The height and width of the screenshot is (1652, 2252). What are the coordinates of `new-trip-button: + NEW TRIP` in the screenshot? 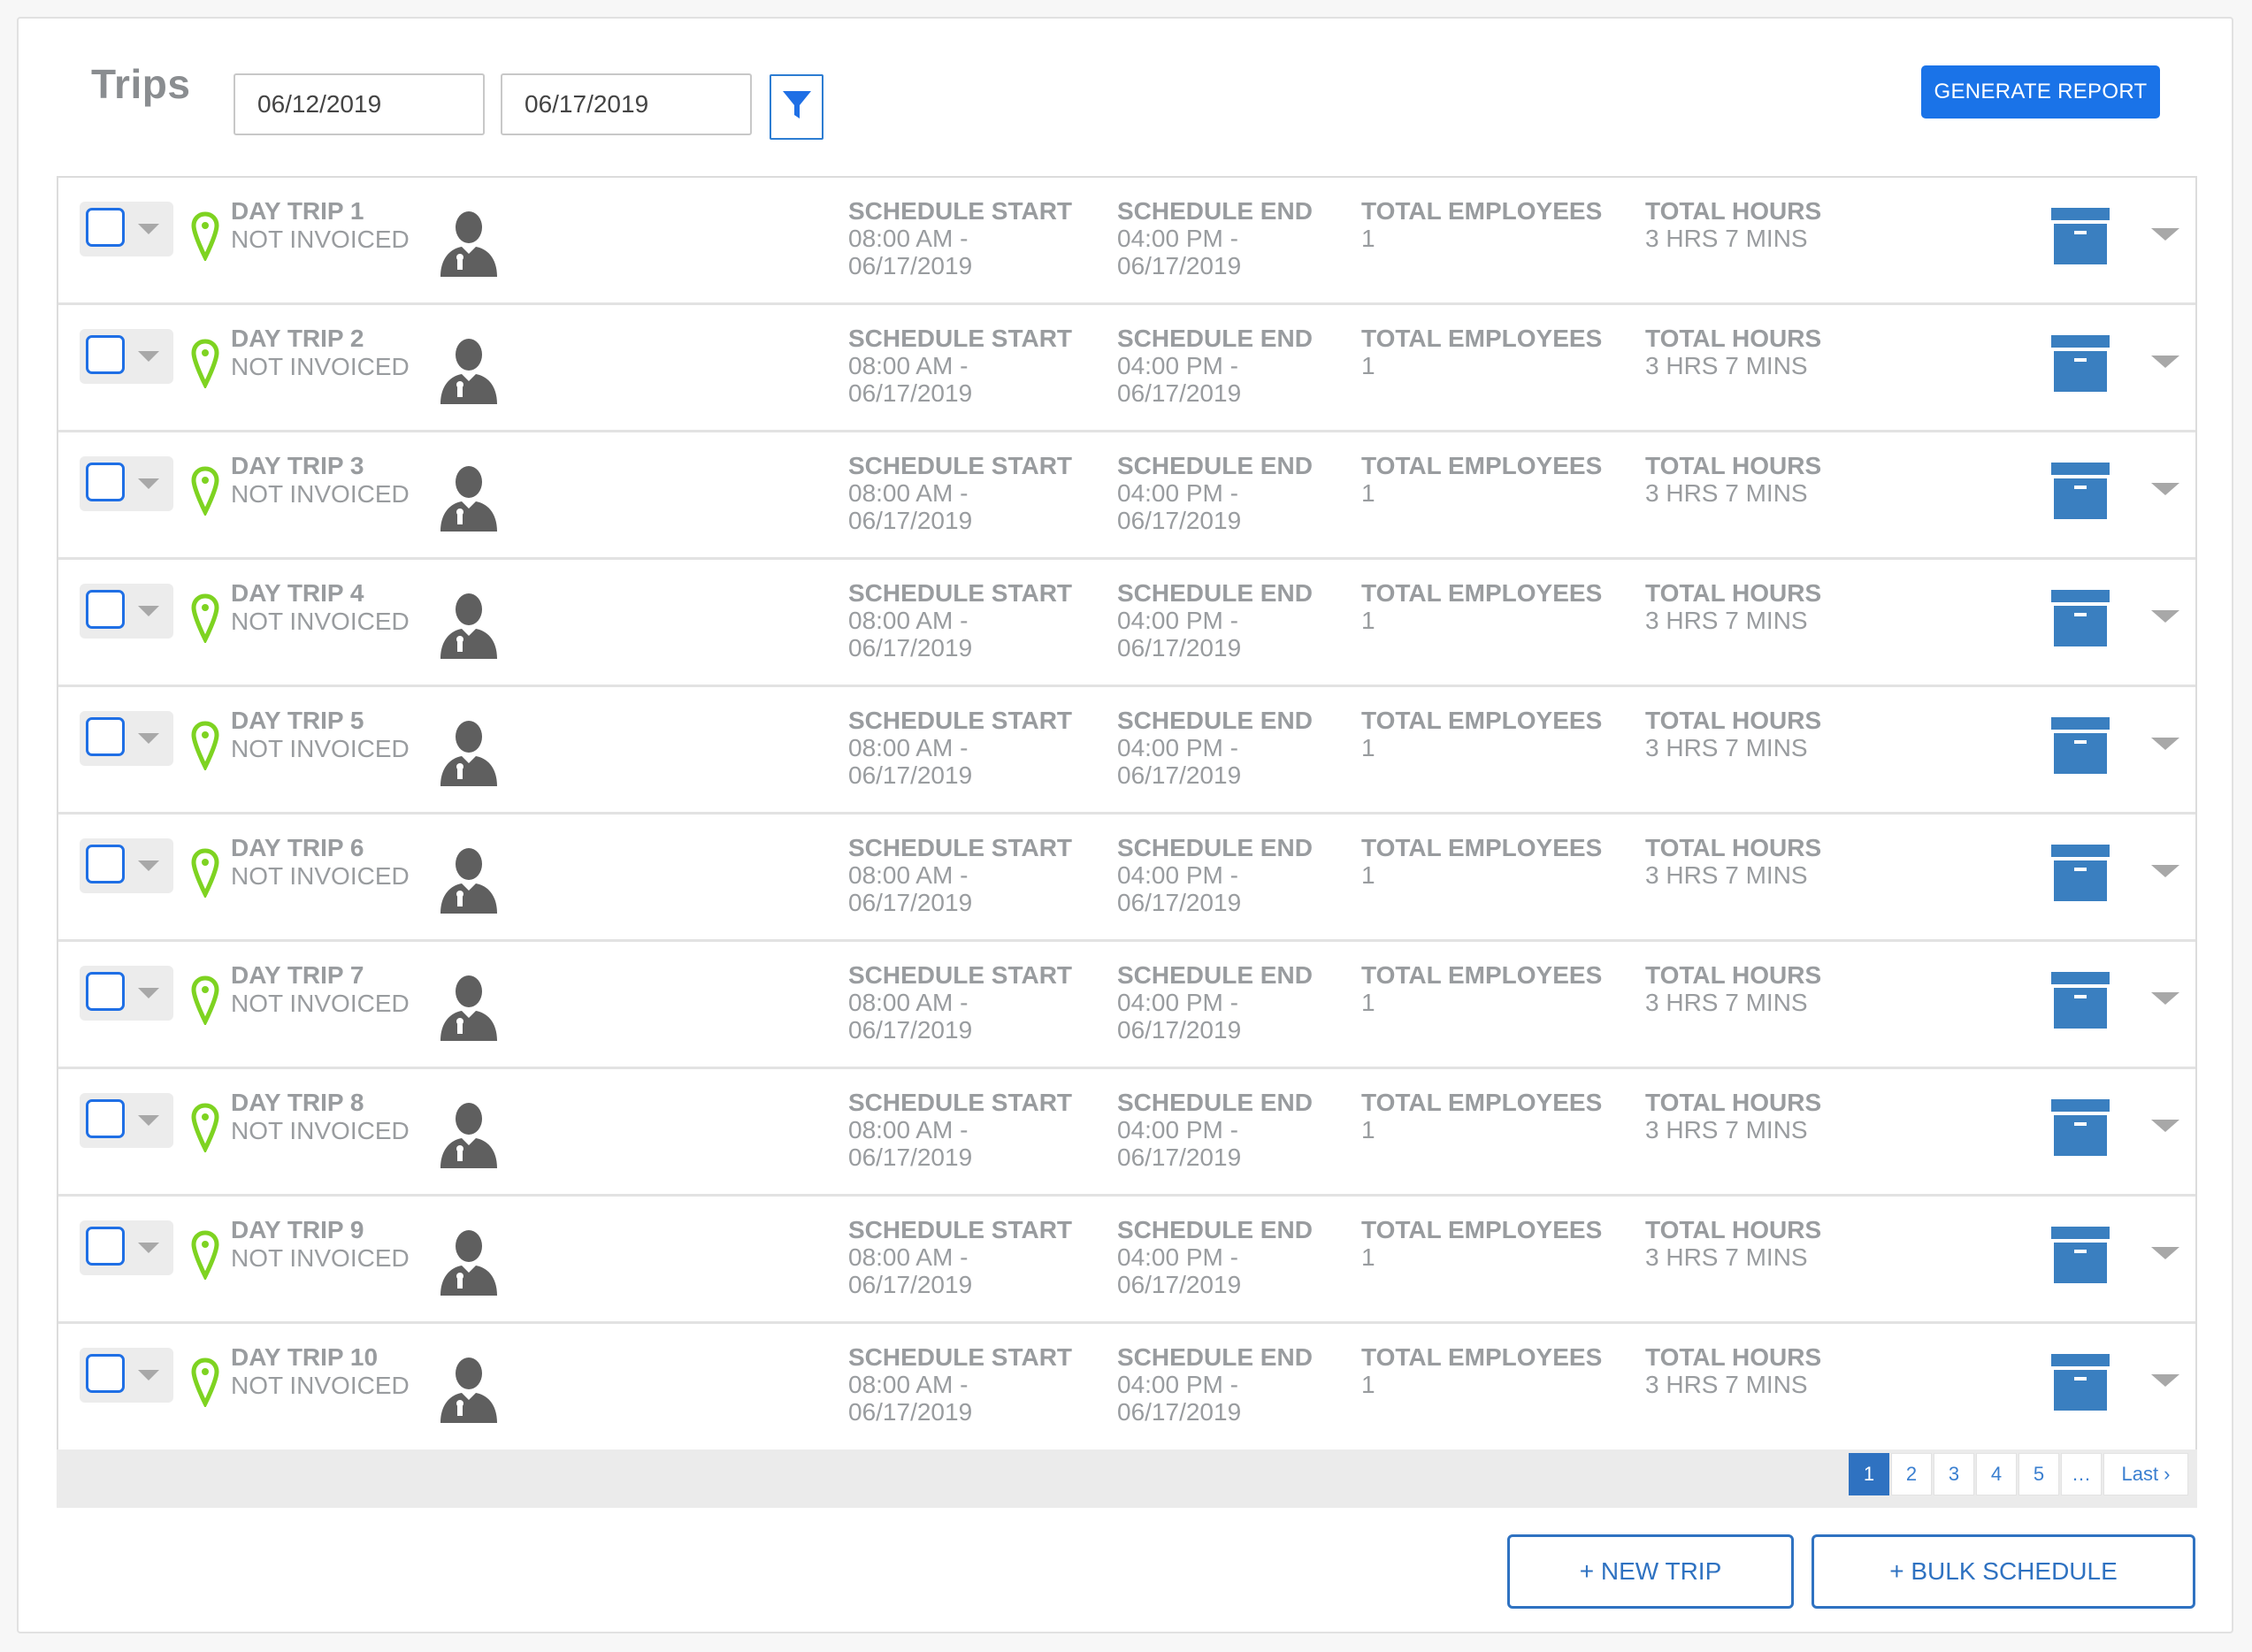 It's located at (1651, 1571).